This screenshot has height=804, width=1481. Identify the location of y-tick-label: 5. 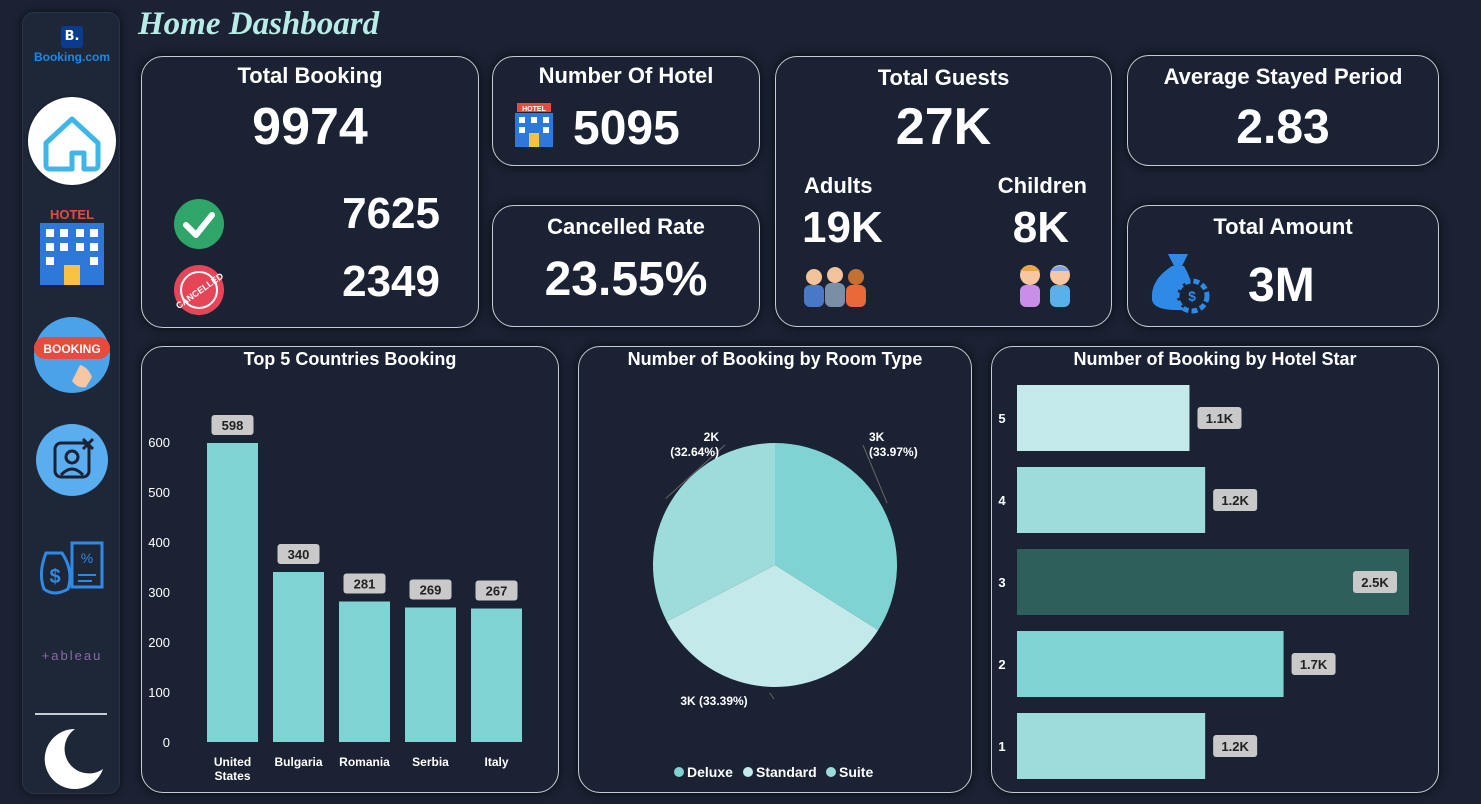
(1001, 418).